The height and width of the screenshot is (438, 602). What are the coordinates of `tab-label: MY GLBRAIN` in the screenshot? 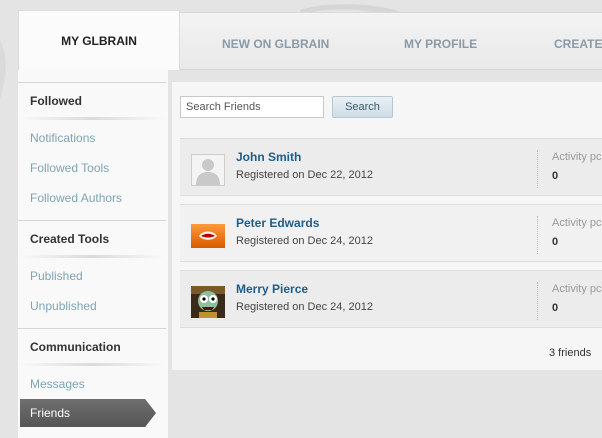 It's located at (99, 40).